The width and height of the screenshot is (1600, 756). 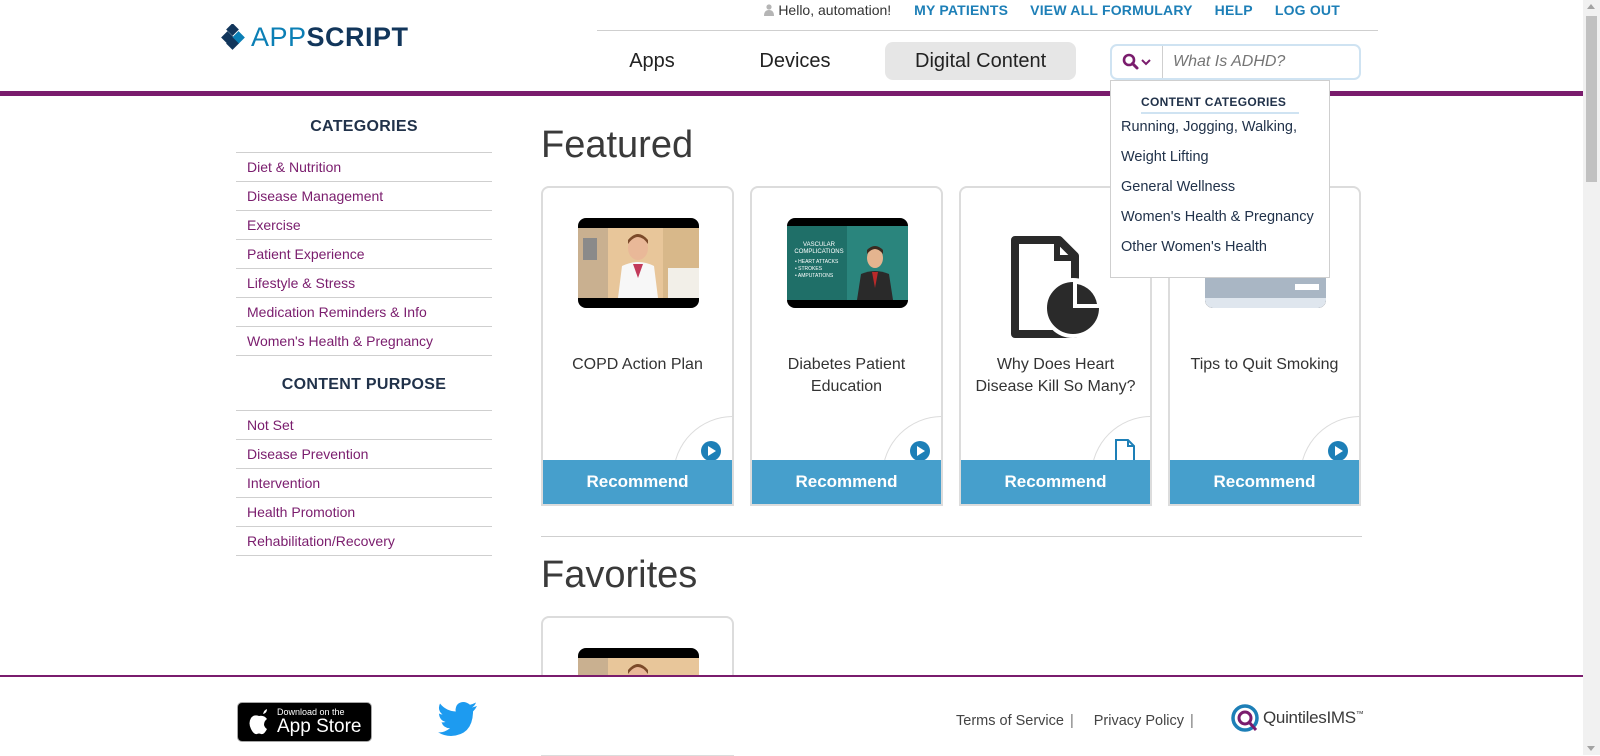 I want to click on quintilesims-logo-icon, so click(x=1245, y=718).